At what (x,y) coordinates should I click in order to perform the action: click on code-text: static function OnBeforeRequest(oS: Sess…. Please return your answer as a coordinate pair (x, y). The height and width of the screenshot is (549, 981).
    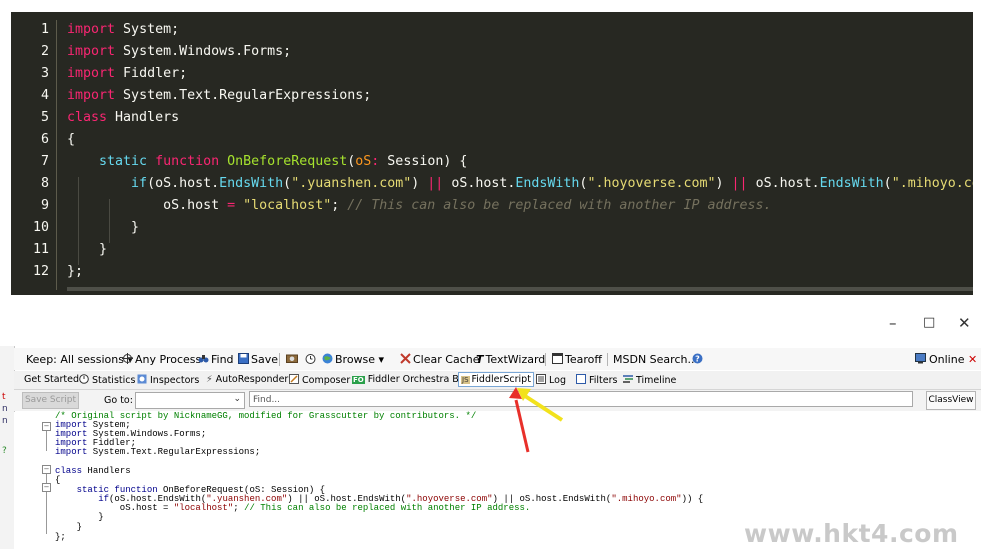
    Looking at the image, I should click on (283, 161).